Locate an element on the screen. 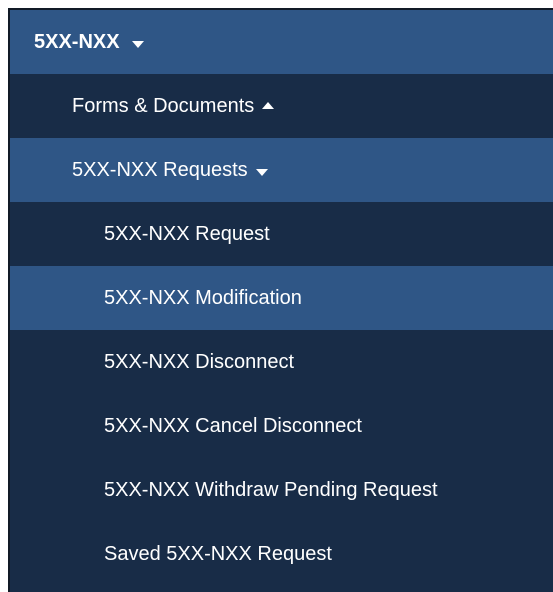  submenu-item-saved-request: Saved 5XX-NXX Request is located at coordinates (281, 554).